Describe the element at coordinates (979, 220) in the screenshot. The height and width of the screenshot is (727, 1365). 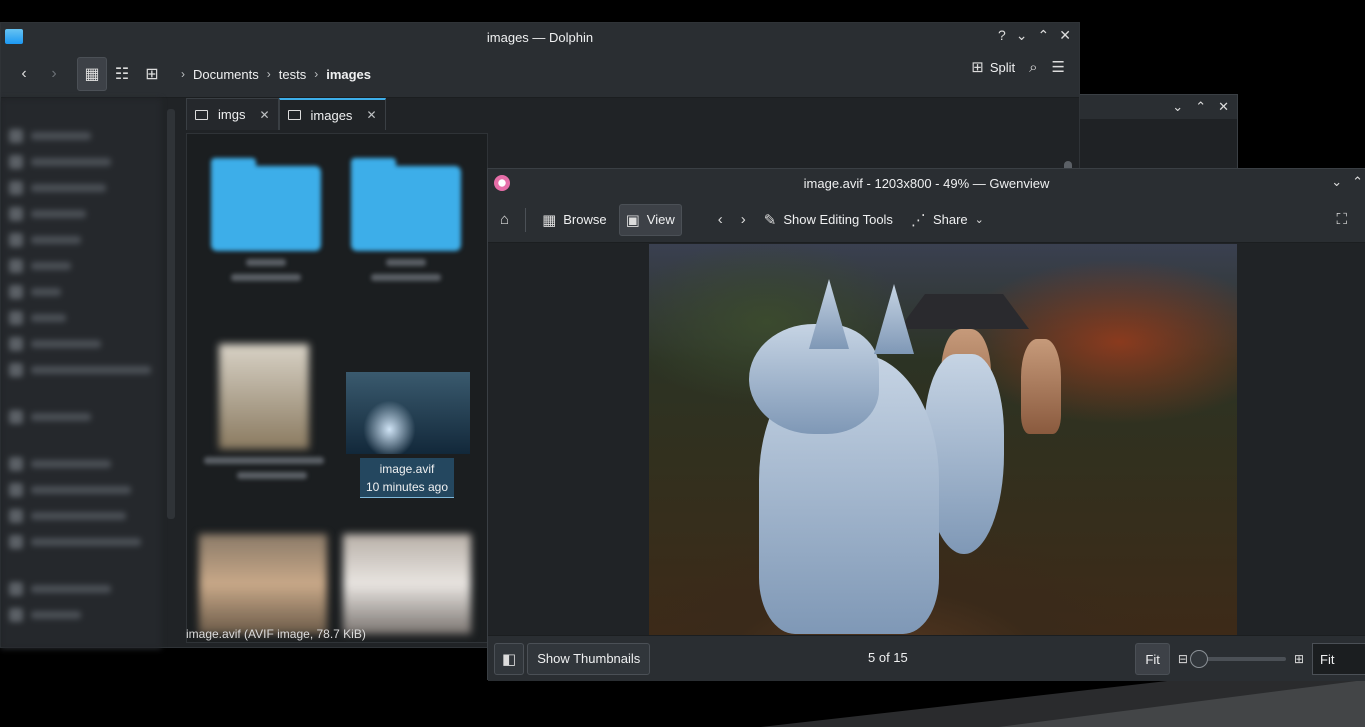
I see `chevron-down-icon: ⌄` at that location.